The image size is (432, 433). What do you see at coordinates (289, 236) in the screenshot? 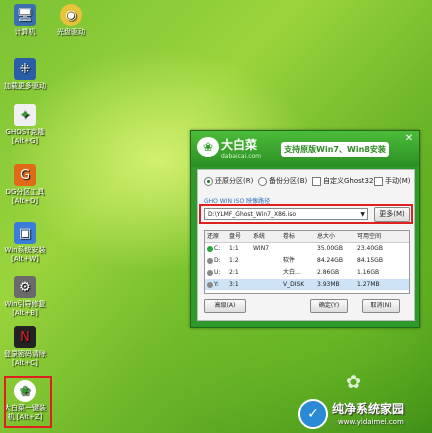
I see `col-label: 卷标` at bounding box center [289, 236].